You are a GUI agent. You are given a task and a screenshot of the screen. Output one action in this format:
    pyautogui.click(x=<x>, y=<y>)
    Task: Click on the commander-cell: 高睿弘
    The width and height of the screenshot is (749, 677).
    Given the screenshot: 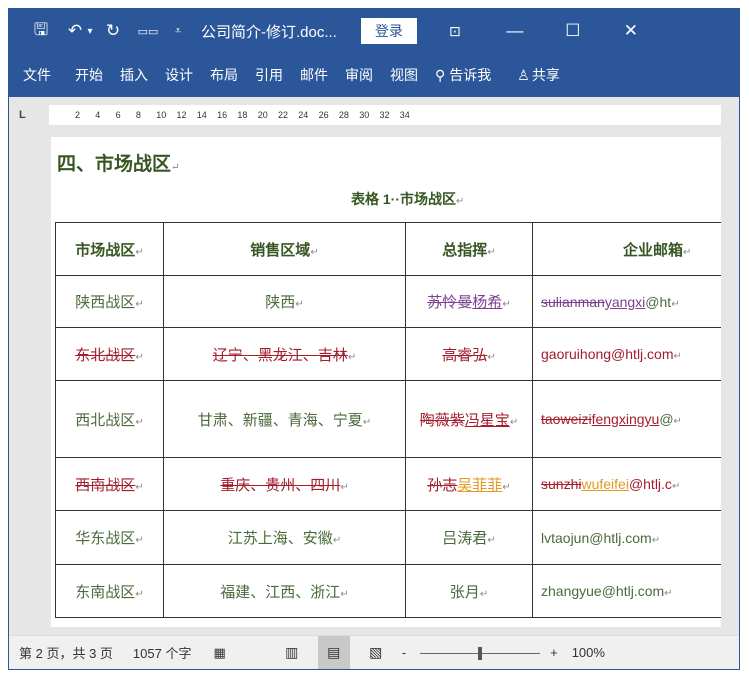 What is the action you would take?
    pyautogui.click(x=469, y=354)
    